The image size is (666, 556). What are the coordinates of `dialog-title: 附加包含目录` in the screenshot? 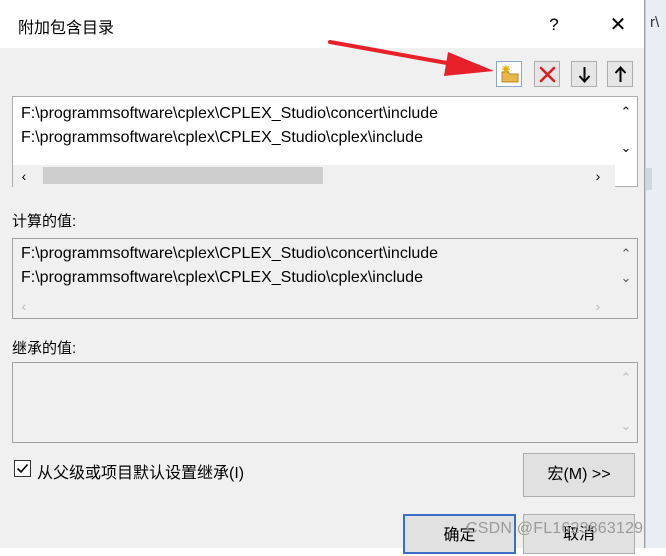 It's located at (66, 28).